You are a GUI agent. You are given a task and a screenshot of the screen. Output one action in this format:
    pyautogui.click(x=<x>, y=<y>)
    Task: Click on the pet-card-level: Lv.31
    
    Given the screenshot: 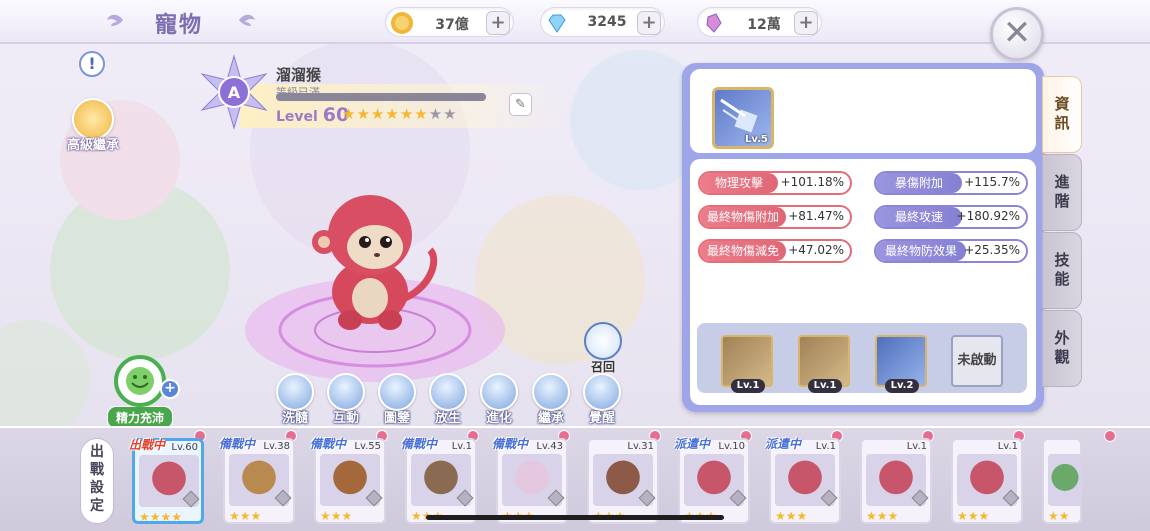 What is the action you would take?
    pyautogui.click(x=640, y=446)
    